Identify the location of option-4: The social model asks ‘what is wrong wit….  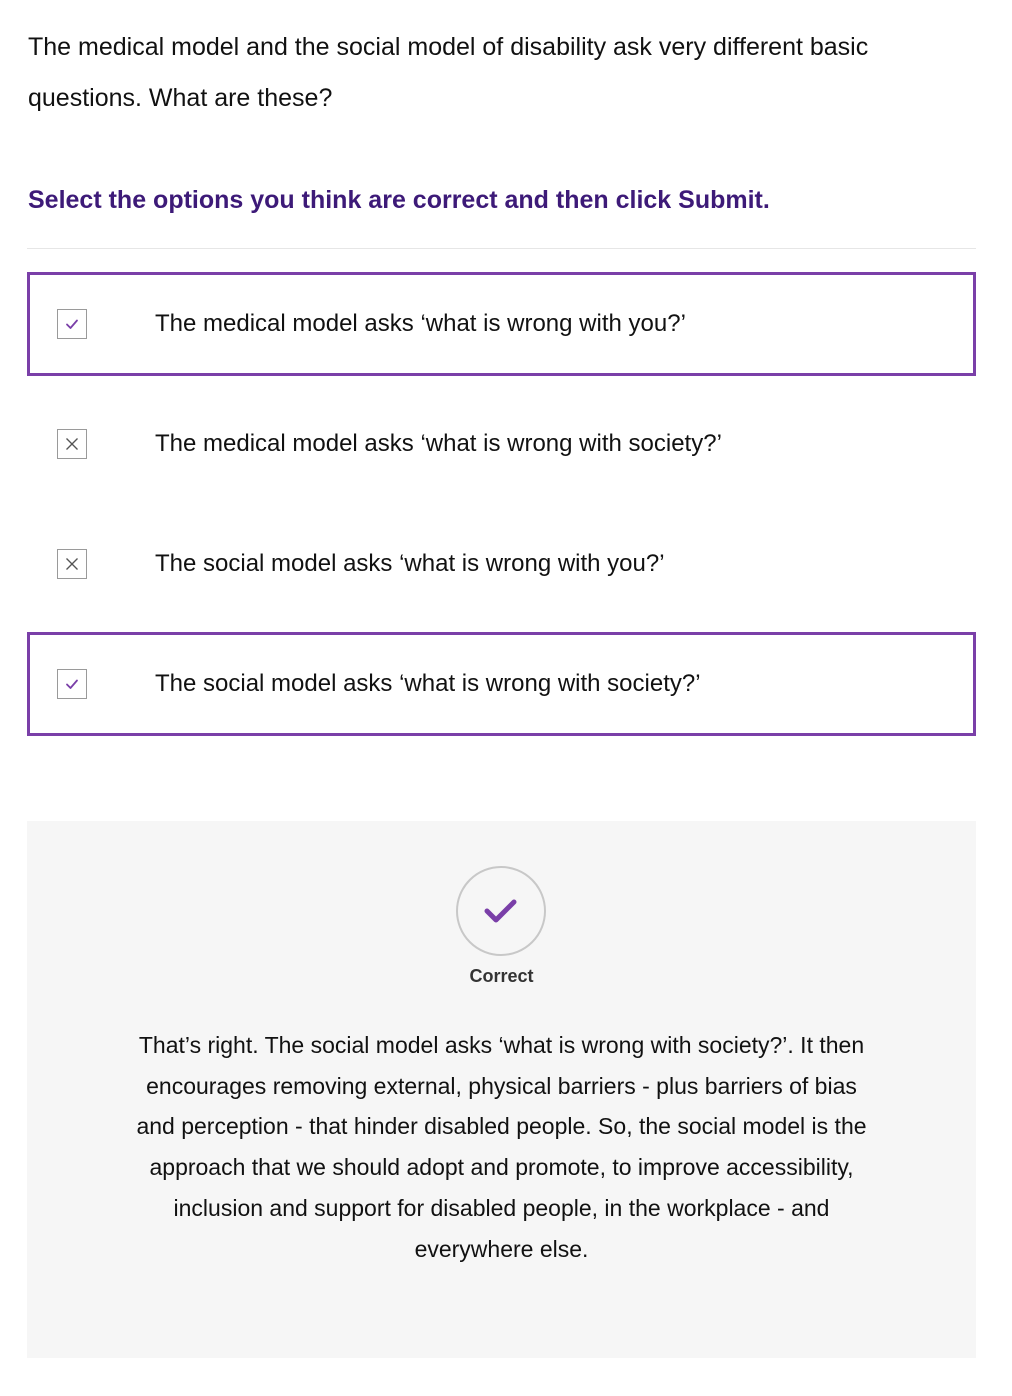
(501, 684).